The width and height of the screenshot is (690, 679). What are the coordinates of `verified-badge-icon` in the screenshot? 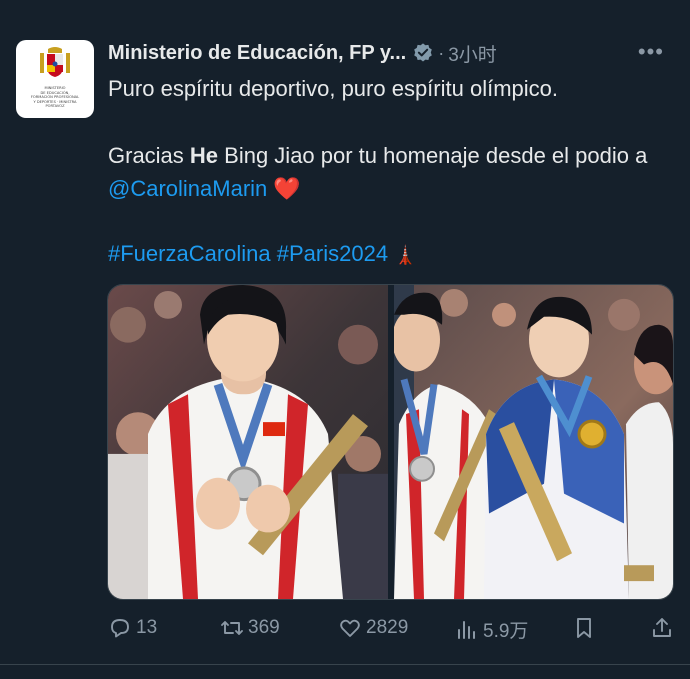 It's located at (423, 52).